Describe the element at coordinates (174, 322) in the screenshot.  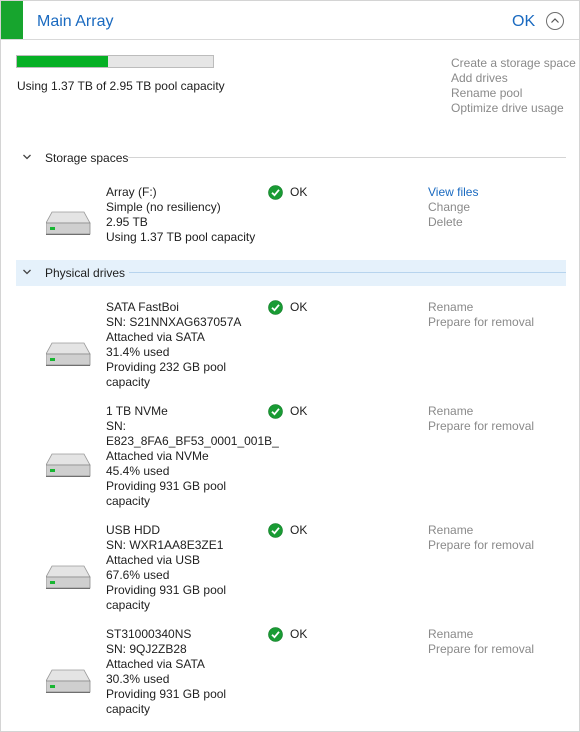
I see `drive-serial: SN: S21NNXAG637057A` at that location.